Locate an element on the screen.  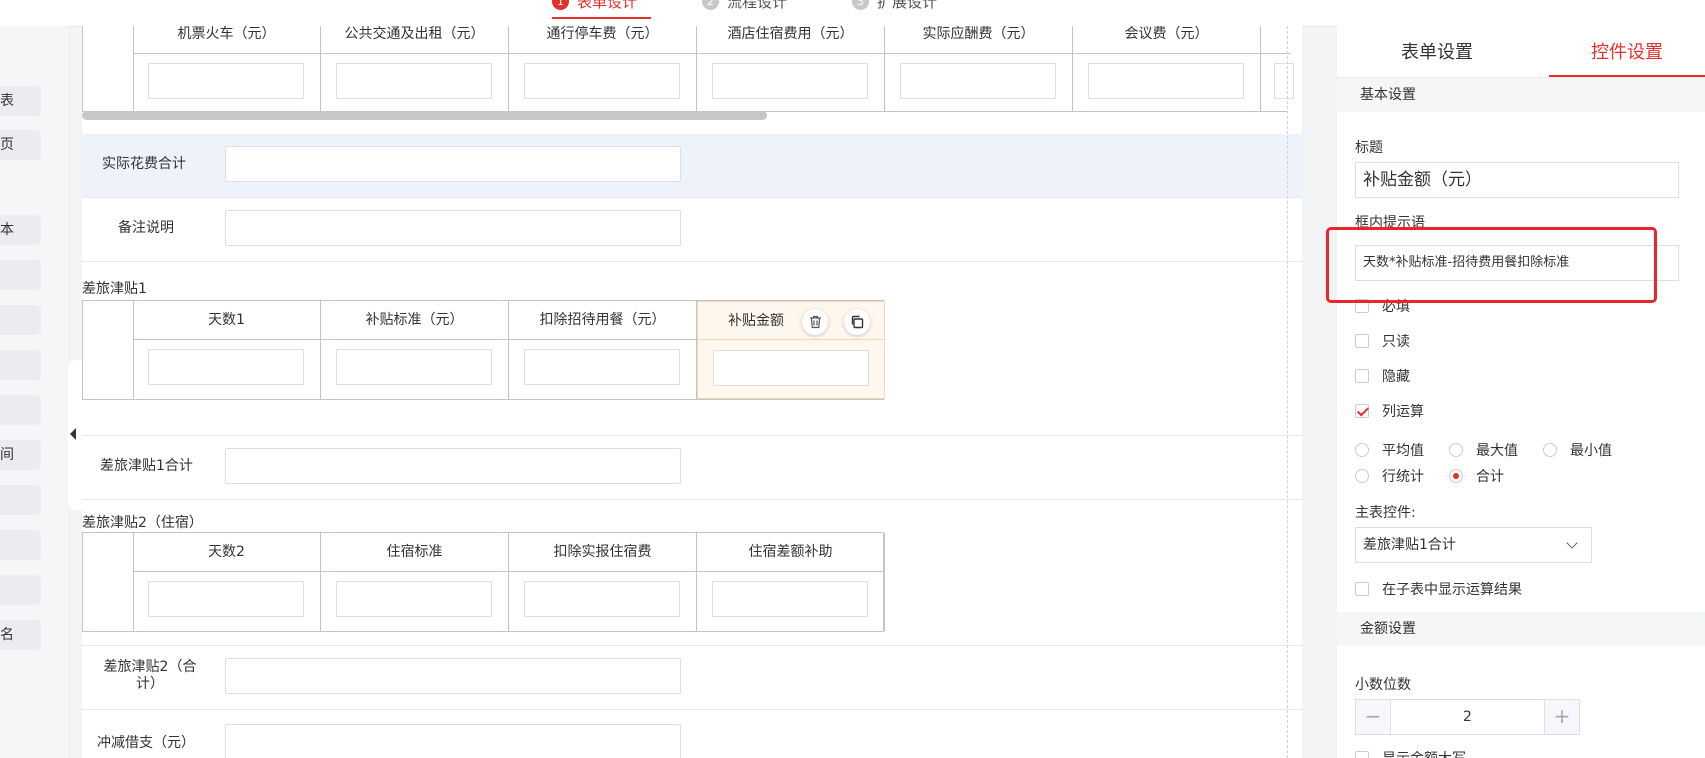
subtable-column: 天数2 is located at coordinates (227, 582).